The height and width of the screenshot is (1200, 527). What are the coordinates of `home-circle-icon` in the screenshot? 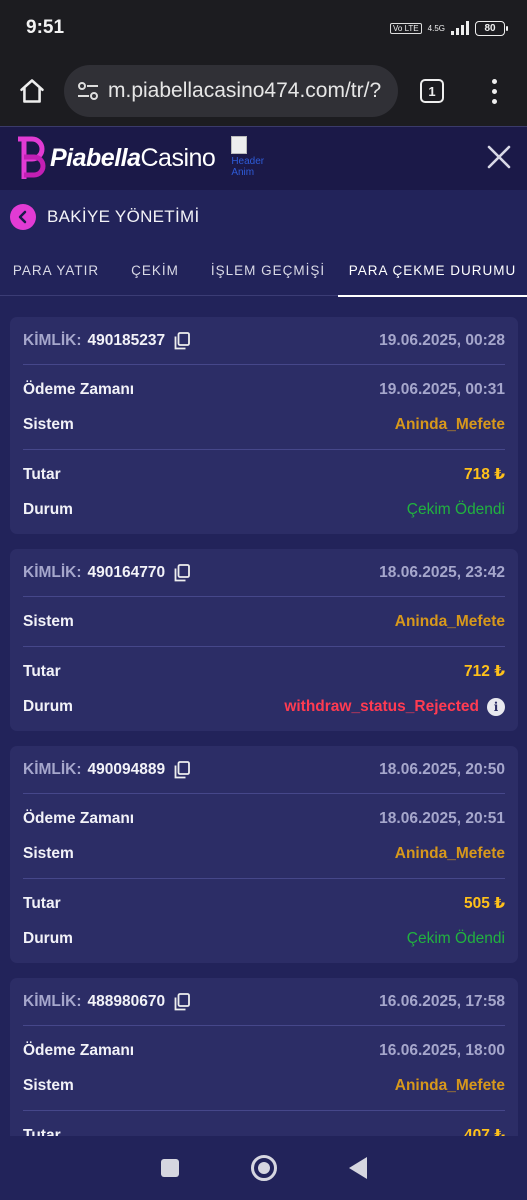 It's located at (263, 1168).